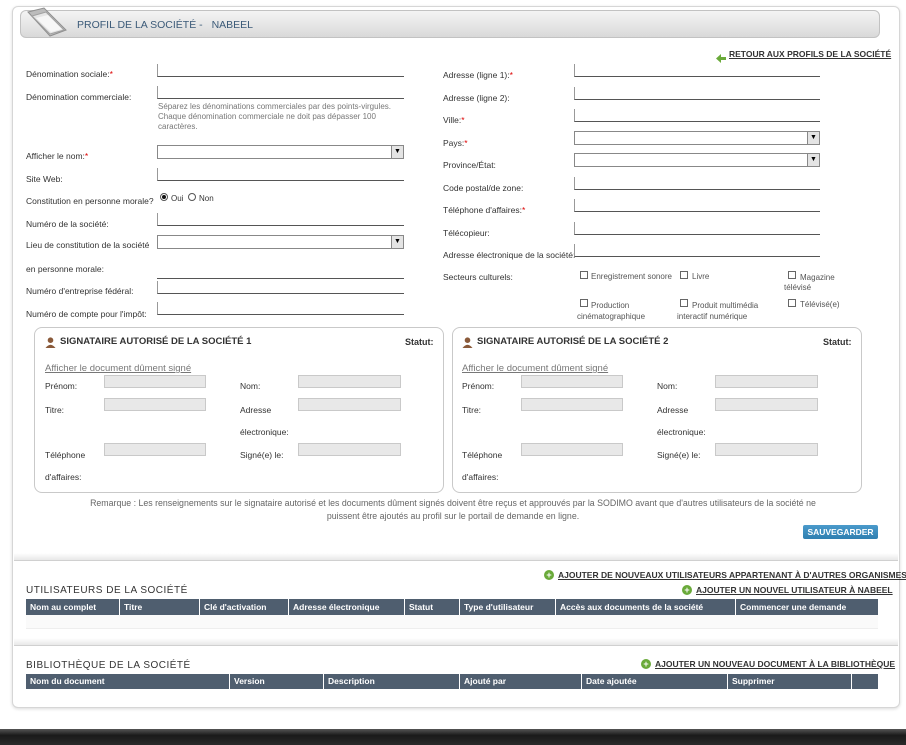 The height and width of the screenshot is (745, 906). I want to click on sig2-telephone-input, so click(572, 449).